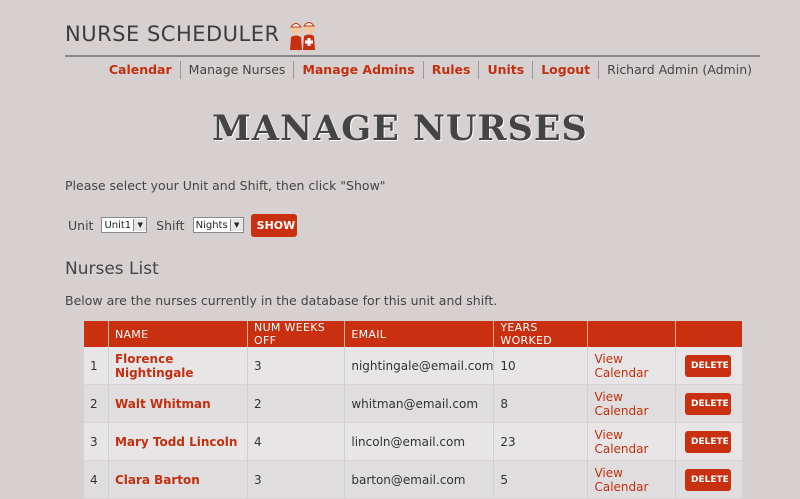 The image size is (800, 499). Describe the element at coordinates (296, 334) in the screenshot. I see `col-header-weeks-off: NUM WEEKS OFF` at that location.